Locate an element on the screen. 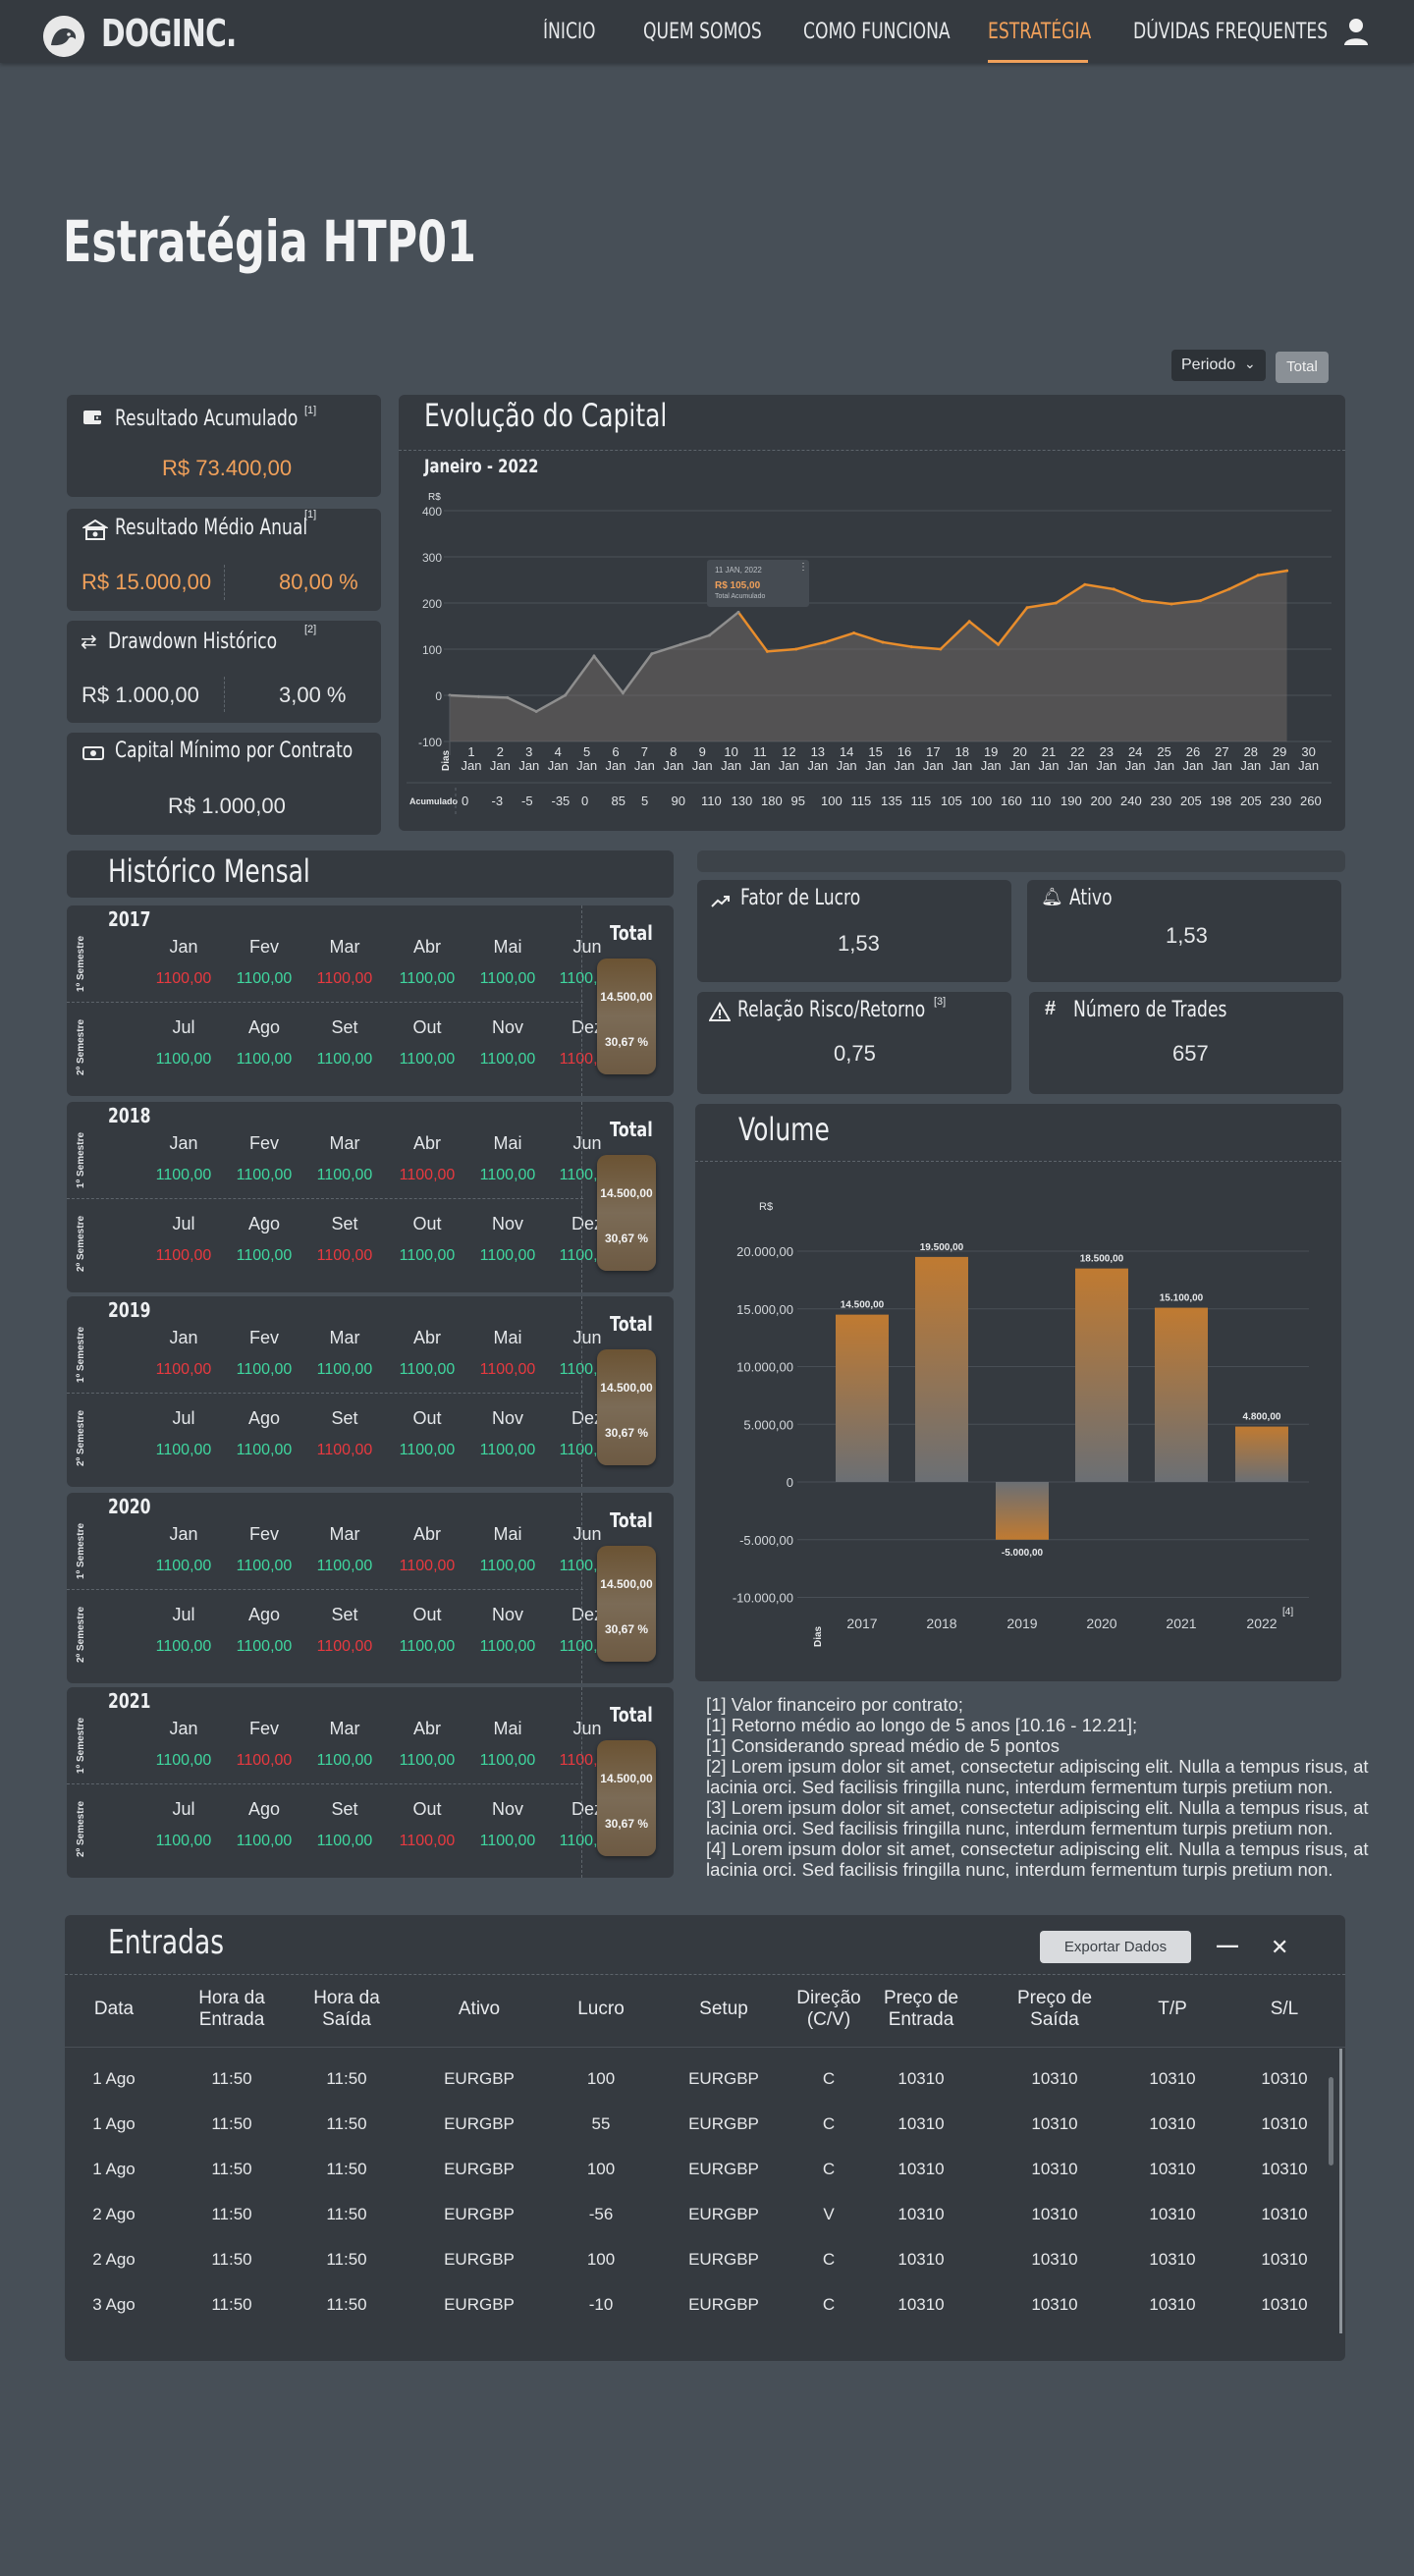 This screenshot has height=2576, width=1414. minimize-button: — is located at coordinates (1227, 1945).